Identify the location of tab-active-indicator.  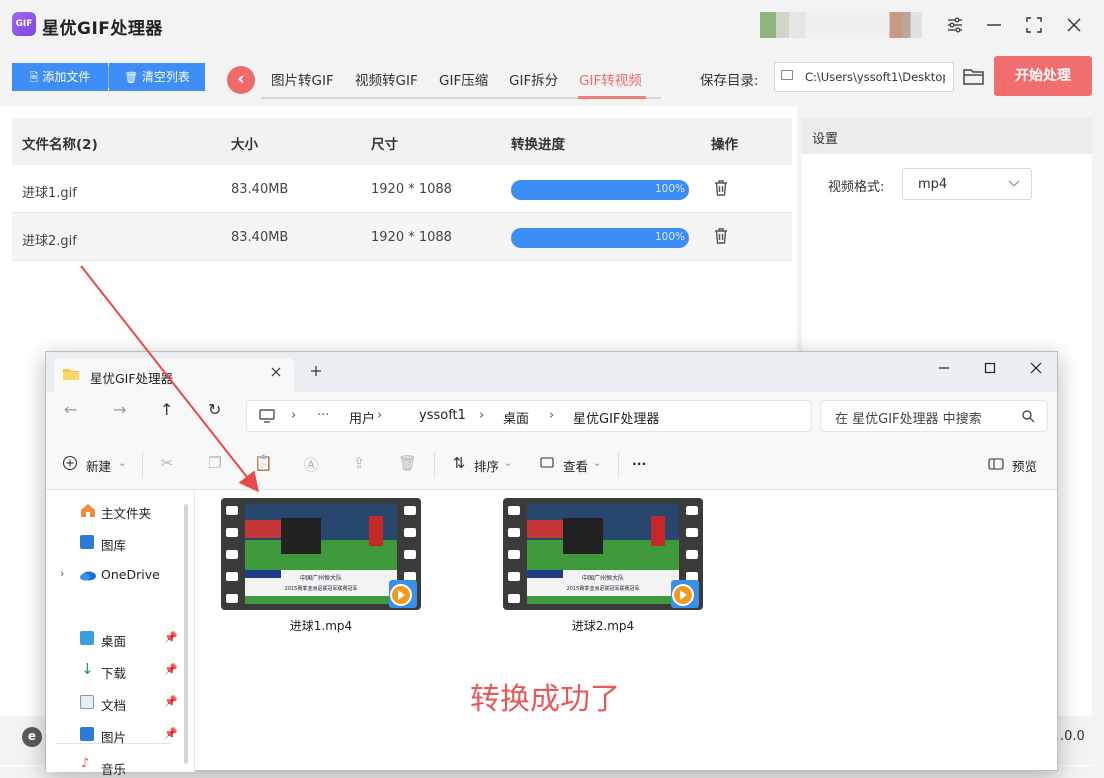
(612, 97).